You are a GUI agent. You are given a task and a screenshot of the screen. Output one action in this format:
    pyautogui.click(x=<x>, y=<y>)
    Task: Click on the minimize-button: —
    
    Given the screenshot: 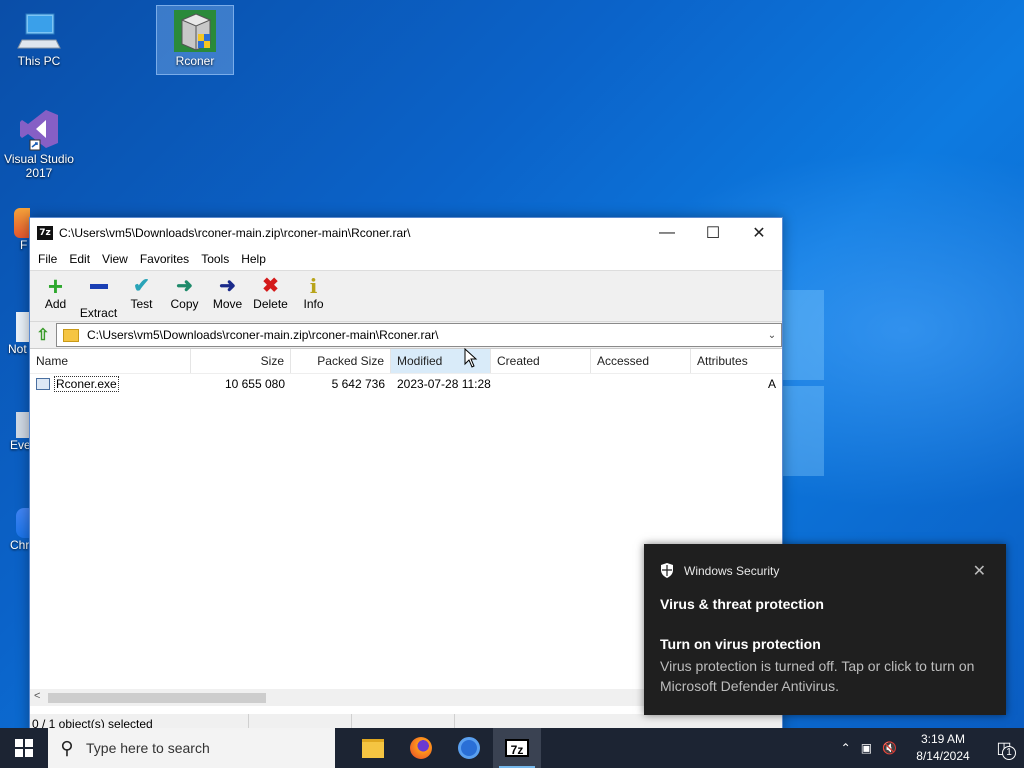 What is the action you would take?
    pyautogui.click(x=667, y=233)
    